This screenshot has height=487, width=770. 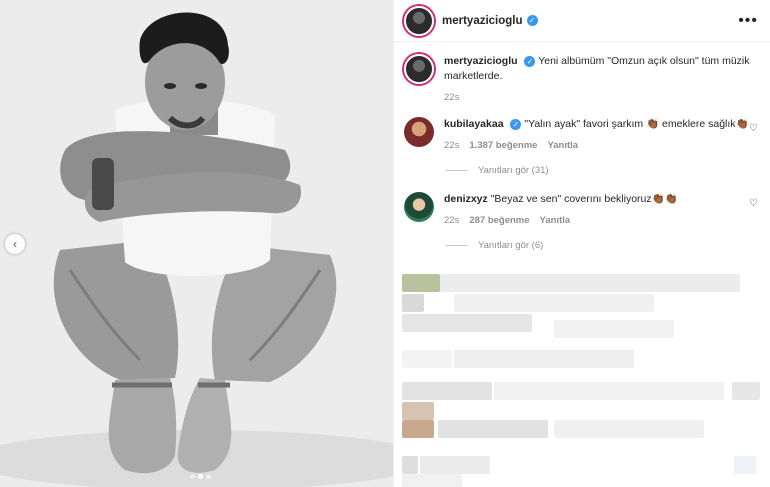 What do you see at coordinates (419, 20) in the screenshot?
I see `author-avatar` at bounding box center [419, 20].